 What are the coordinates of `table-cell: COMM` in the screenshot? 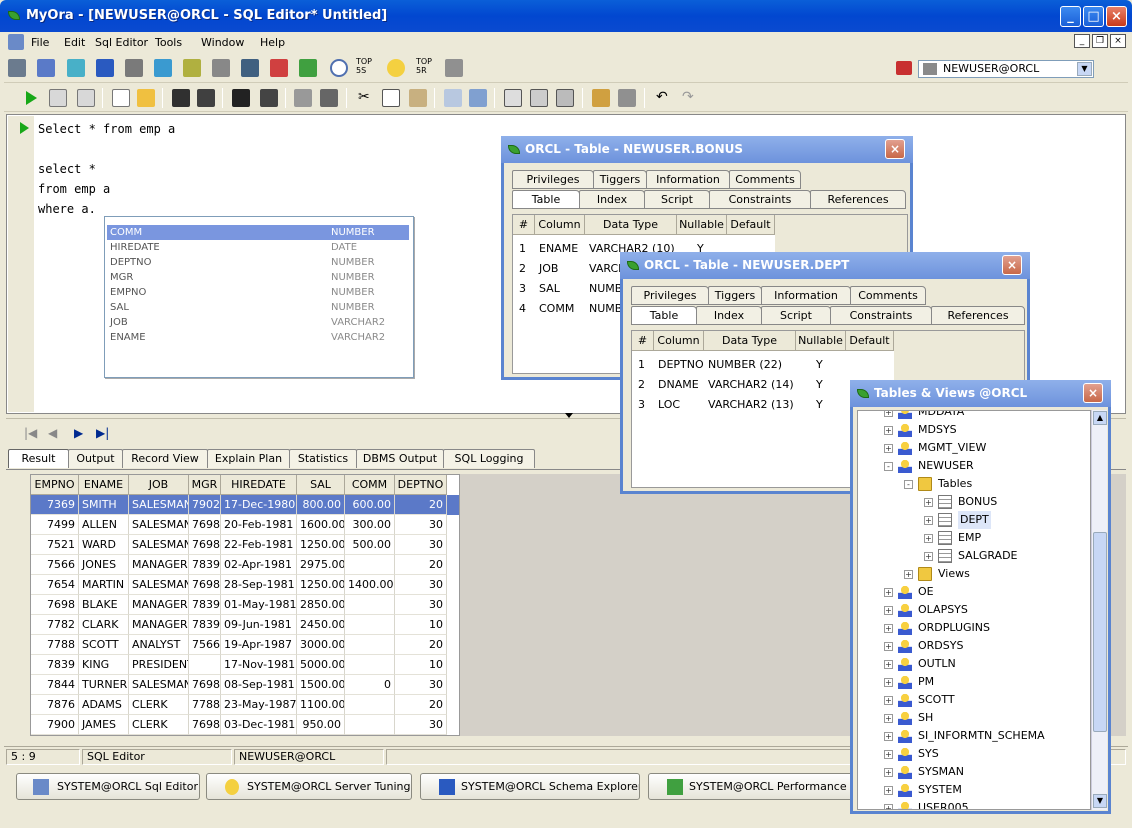 It's located at (556, 309).